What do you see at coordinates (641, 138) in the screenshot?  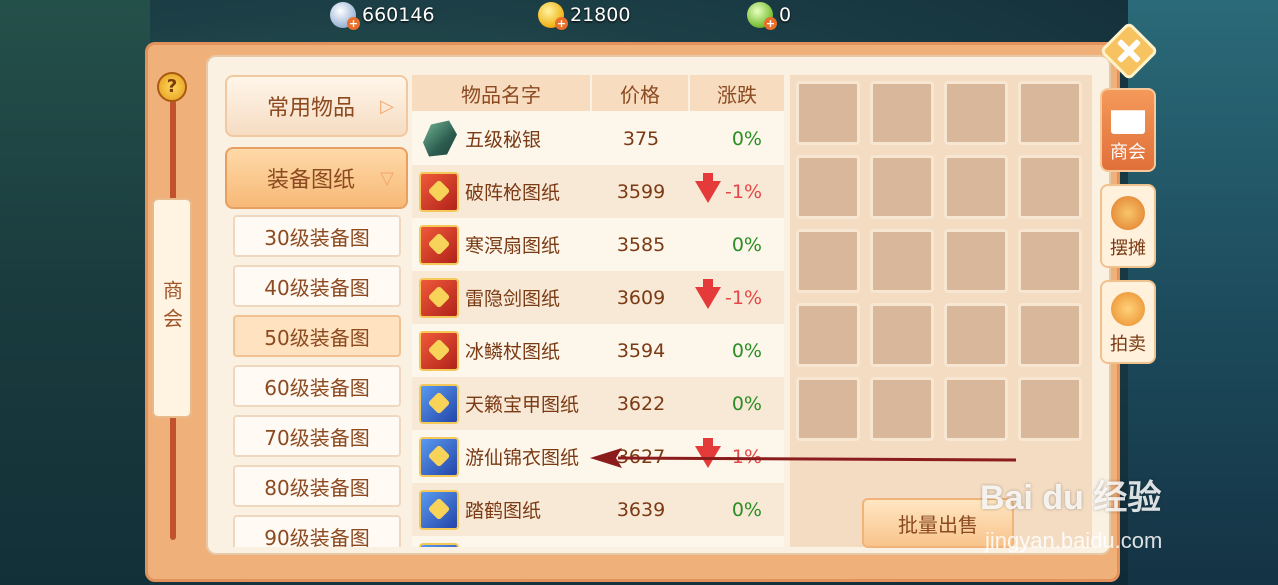 I see `item-price: 375` at bounding box center [641, 138].